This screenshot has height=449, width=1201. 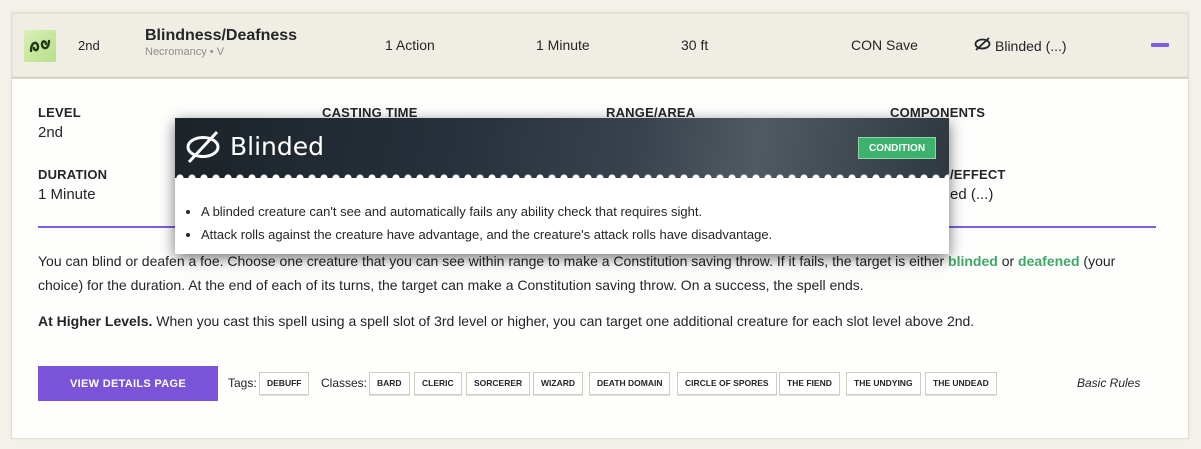 What do you see at coordinates (410, 45) in the screenshot?
I see `spell-casting-time: 1 Action` at bounding box center [410, 45].